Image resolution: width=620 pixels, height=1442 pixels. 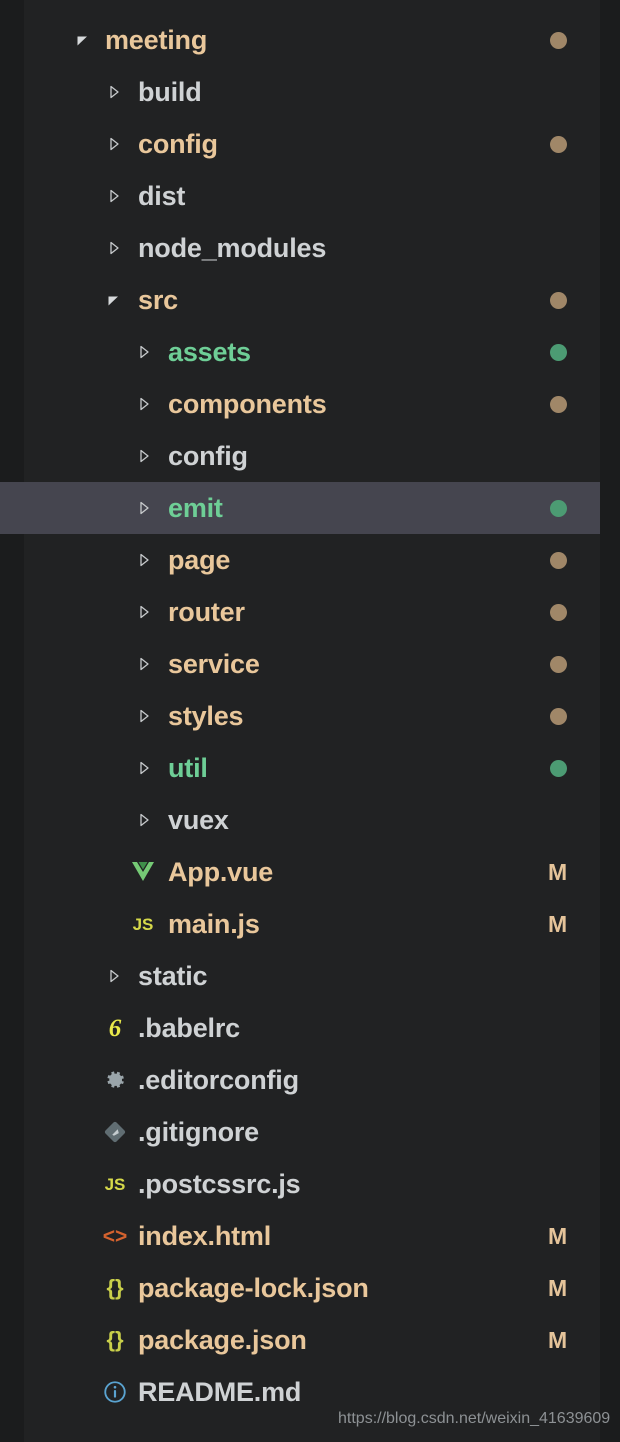 What do you see at coordinates (143, 872) in the screenshot?
I see `vue-icon` at bounding box center [143, 872].